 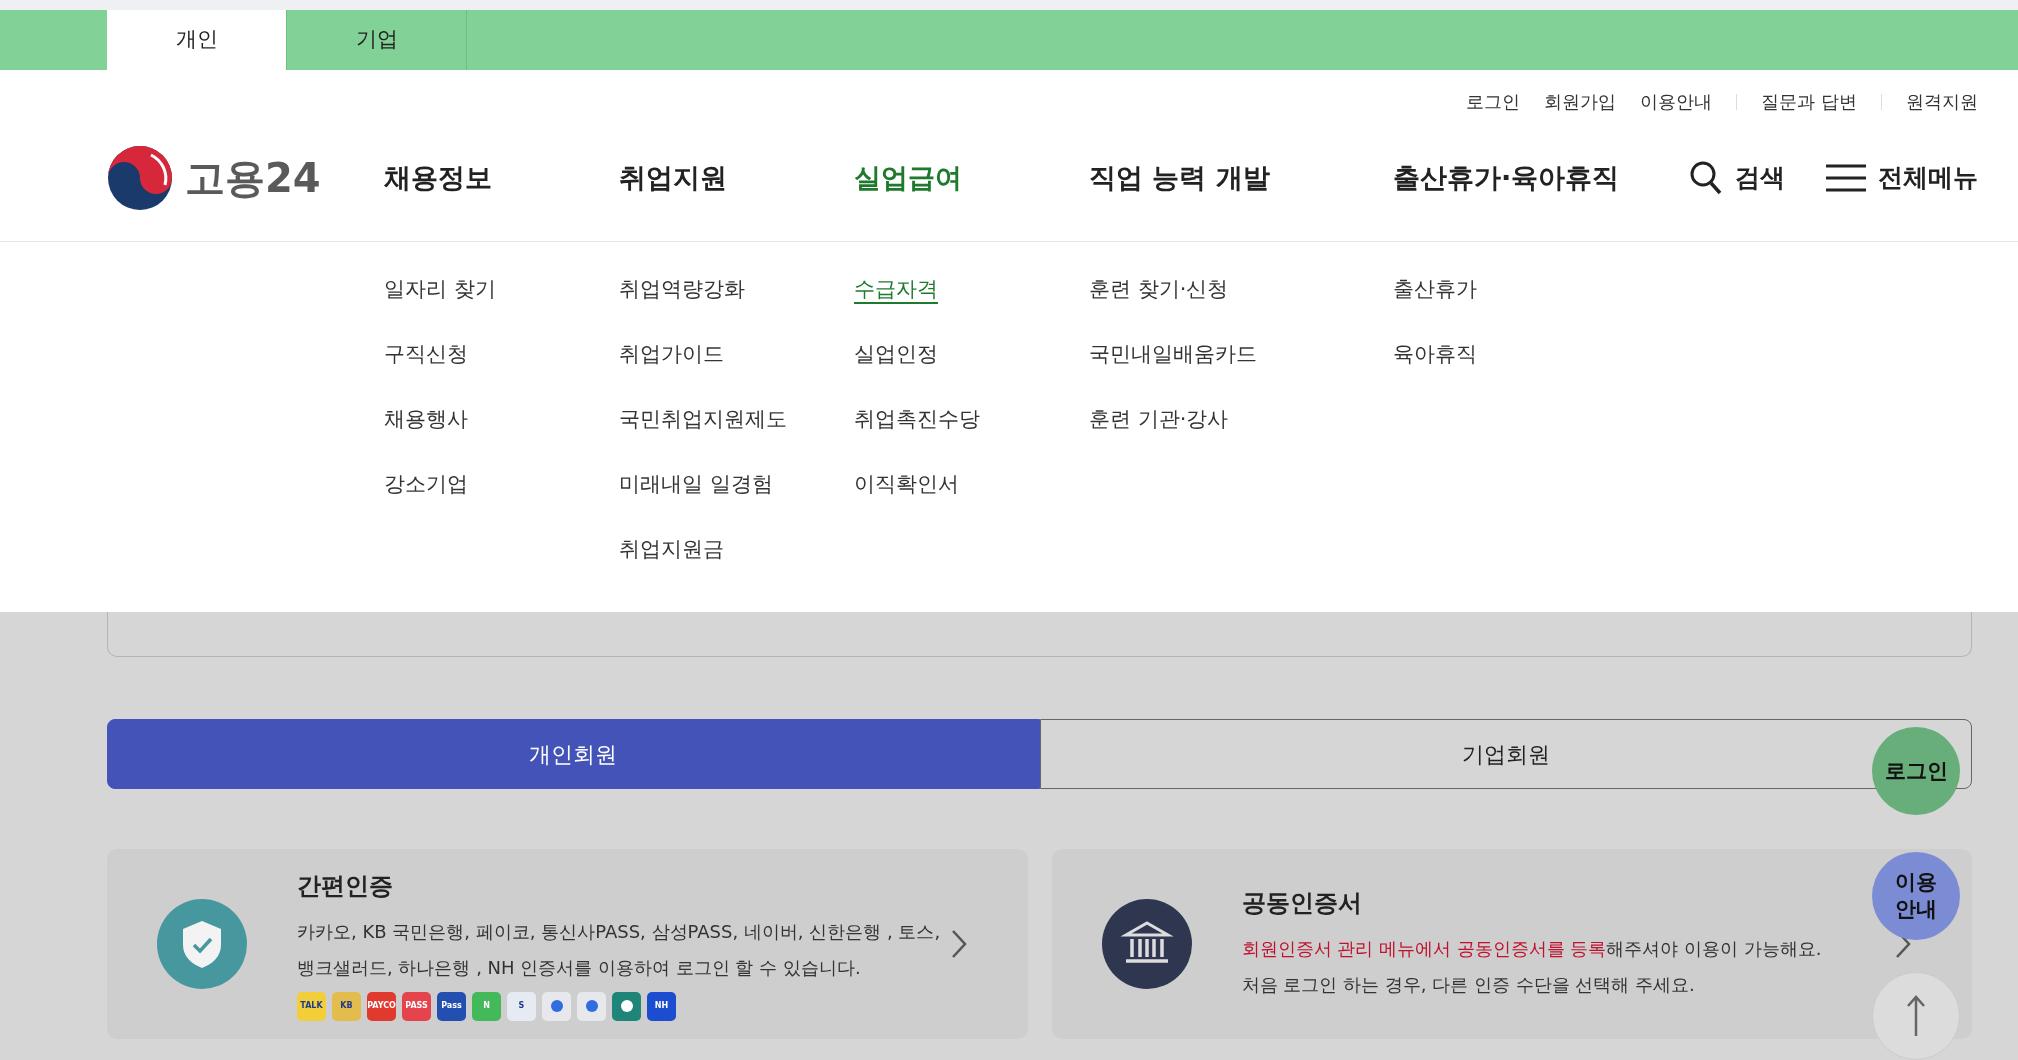 What do you see at coordinates (426, 355) in the screenshot?
I see `submenu-item: 구직신청` at bounding box center [426, 355].